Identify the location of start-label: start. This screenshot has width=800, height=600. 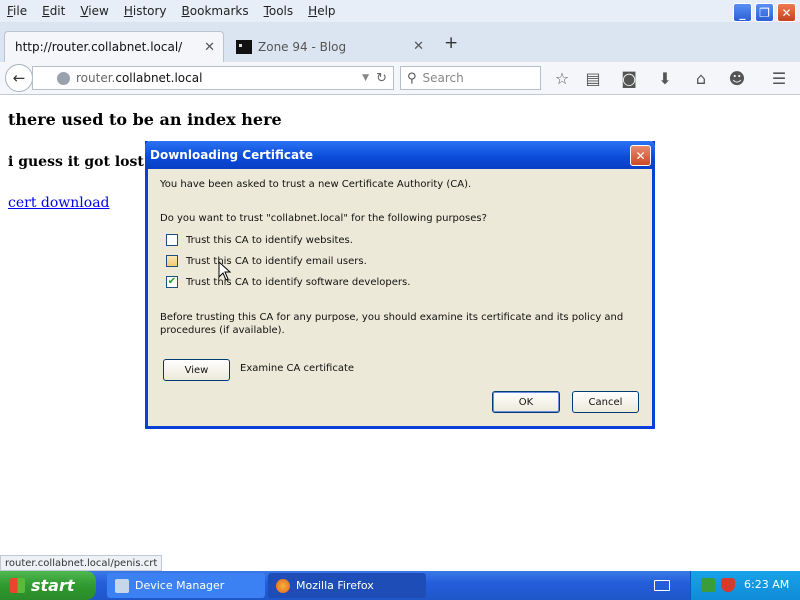
(53, 585).